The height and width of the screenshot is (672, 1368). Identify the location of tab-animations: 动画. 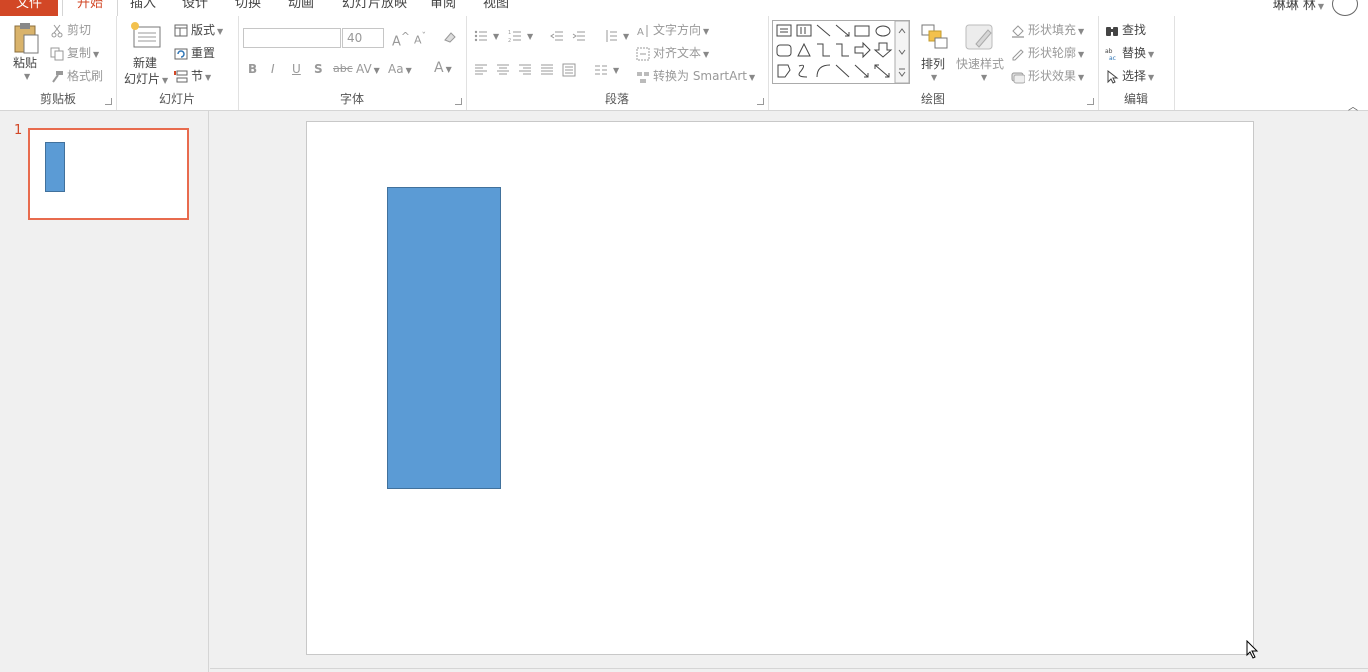
(301, 8).